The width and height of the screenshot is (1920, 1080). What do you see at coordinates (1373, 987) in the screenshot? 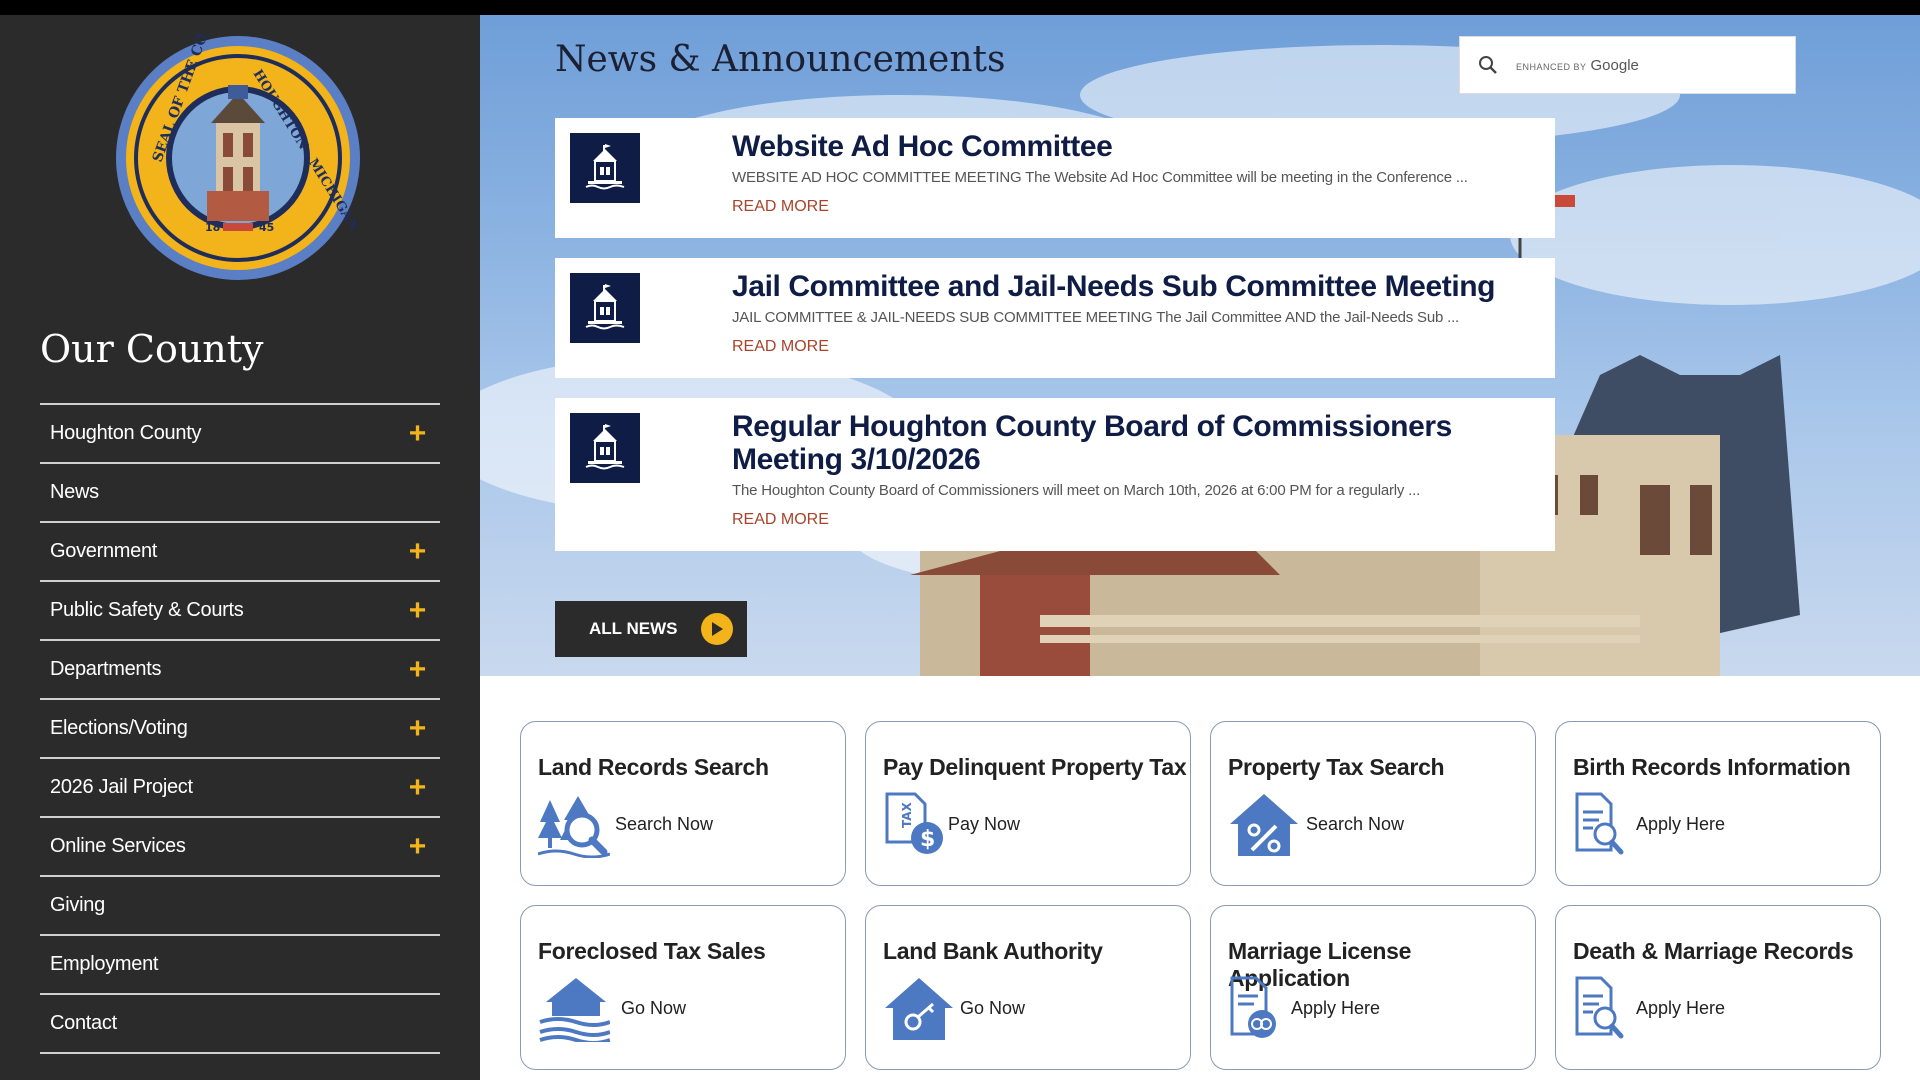
I see `tile-marriage-license-application: Marriage License Application Apply Here` at bounding box center [1373, 987].